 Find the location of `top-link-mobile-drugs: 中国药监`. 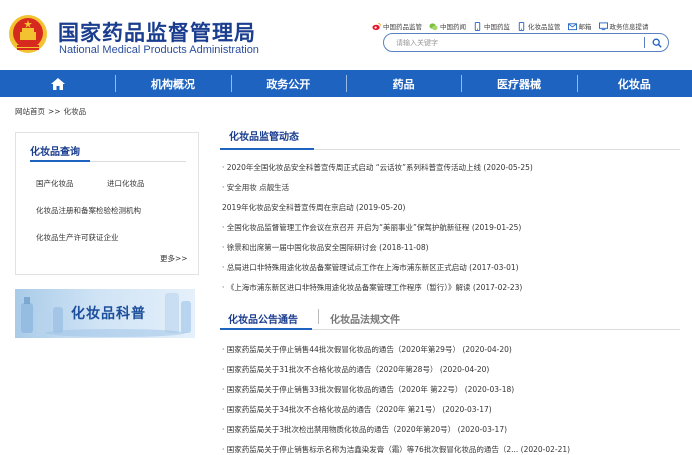

top-link-mobile-drugs: 中国药监 is located at coordinates (491, 26).